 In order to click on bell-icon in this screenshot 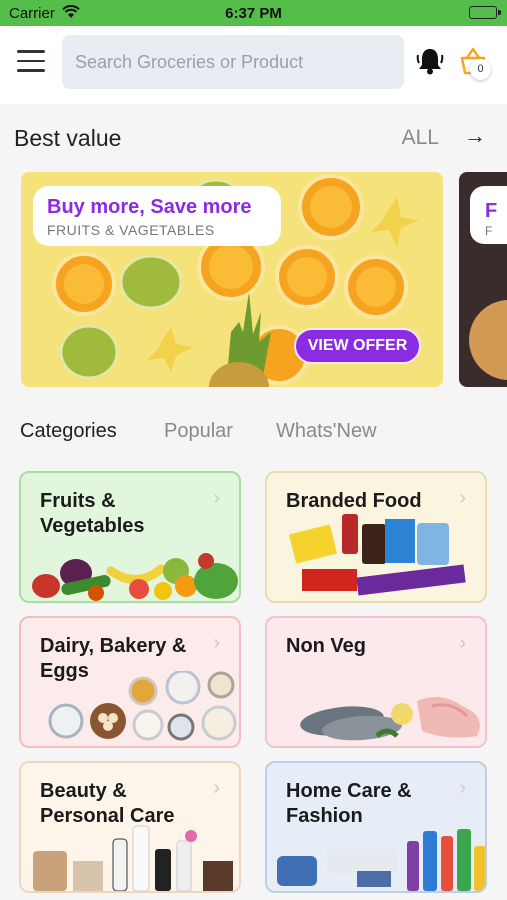, I will do `click(430, 63)`.